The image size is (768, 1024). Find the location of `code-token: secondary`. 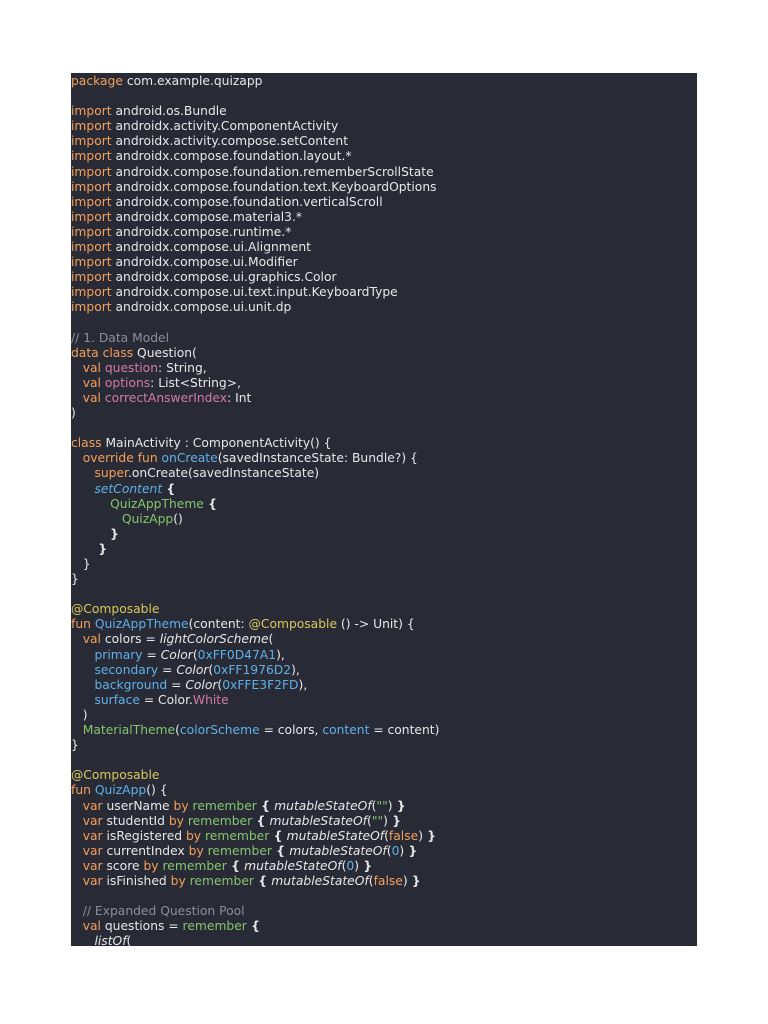

code-token: secondary is located at coordinates (126, 669).